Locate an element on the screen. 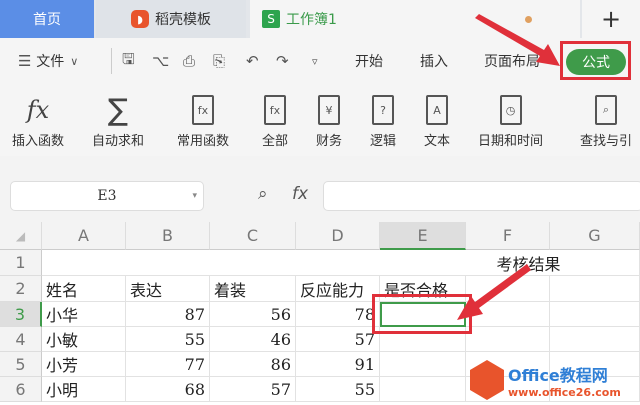  ribbon-label: 查找与引 is located at coordinates (606, 141).